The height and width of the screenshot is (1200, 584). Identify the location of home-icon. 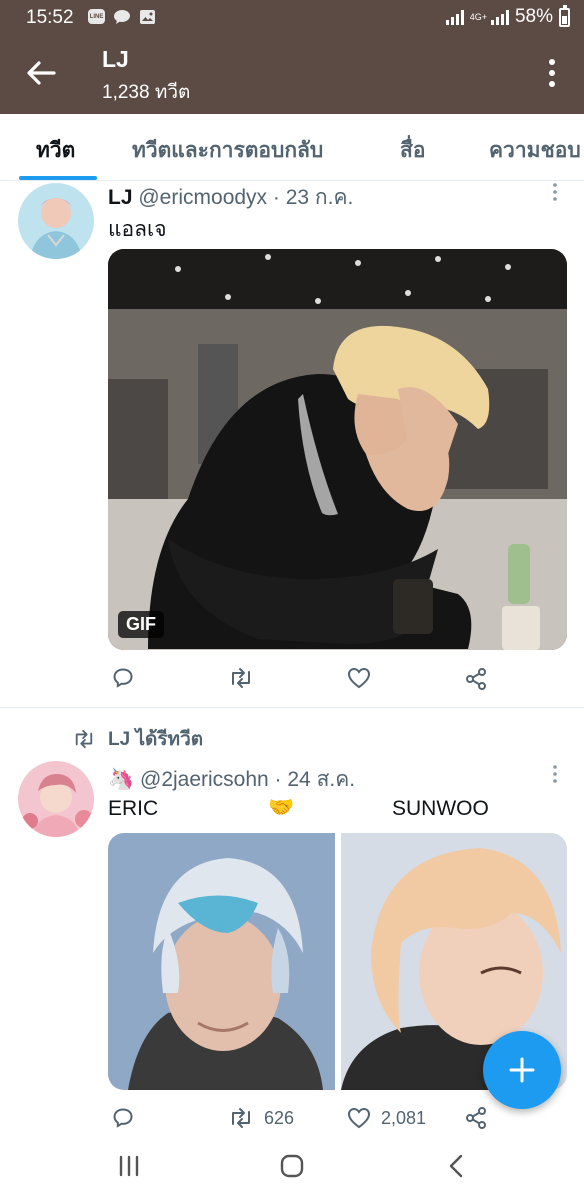
(292, 1166).